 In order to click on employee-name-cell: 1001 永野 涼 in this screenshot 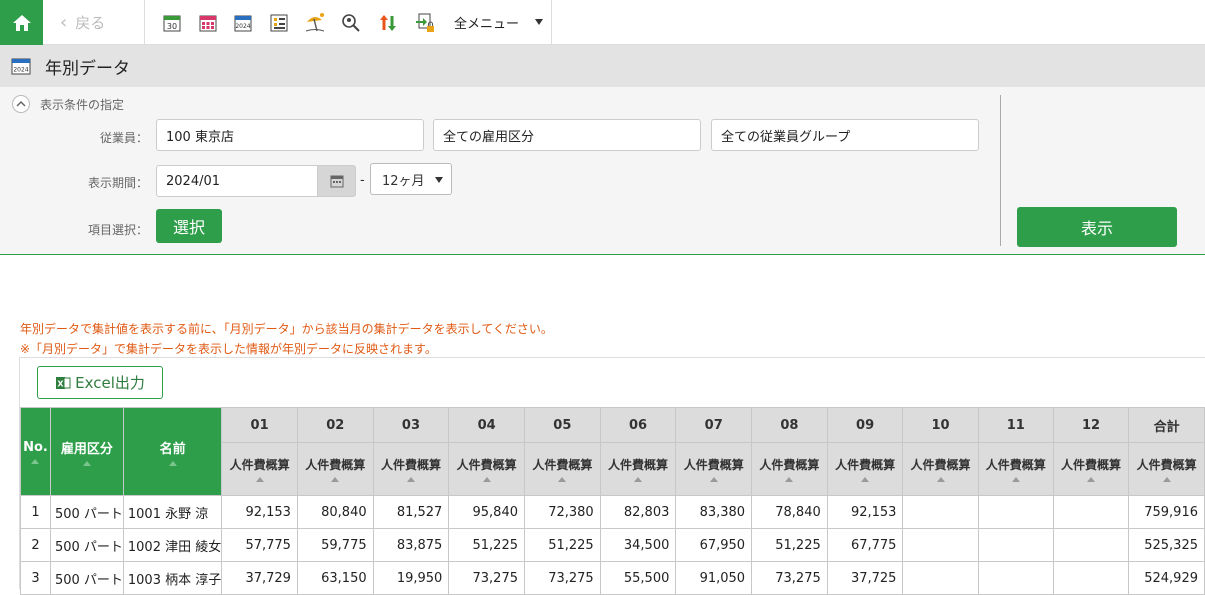, I will do `click(172, 512)`.